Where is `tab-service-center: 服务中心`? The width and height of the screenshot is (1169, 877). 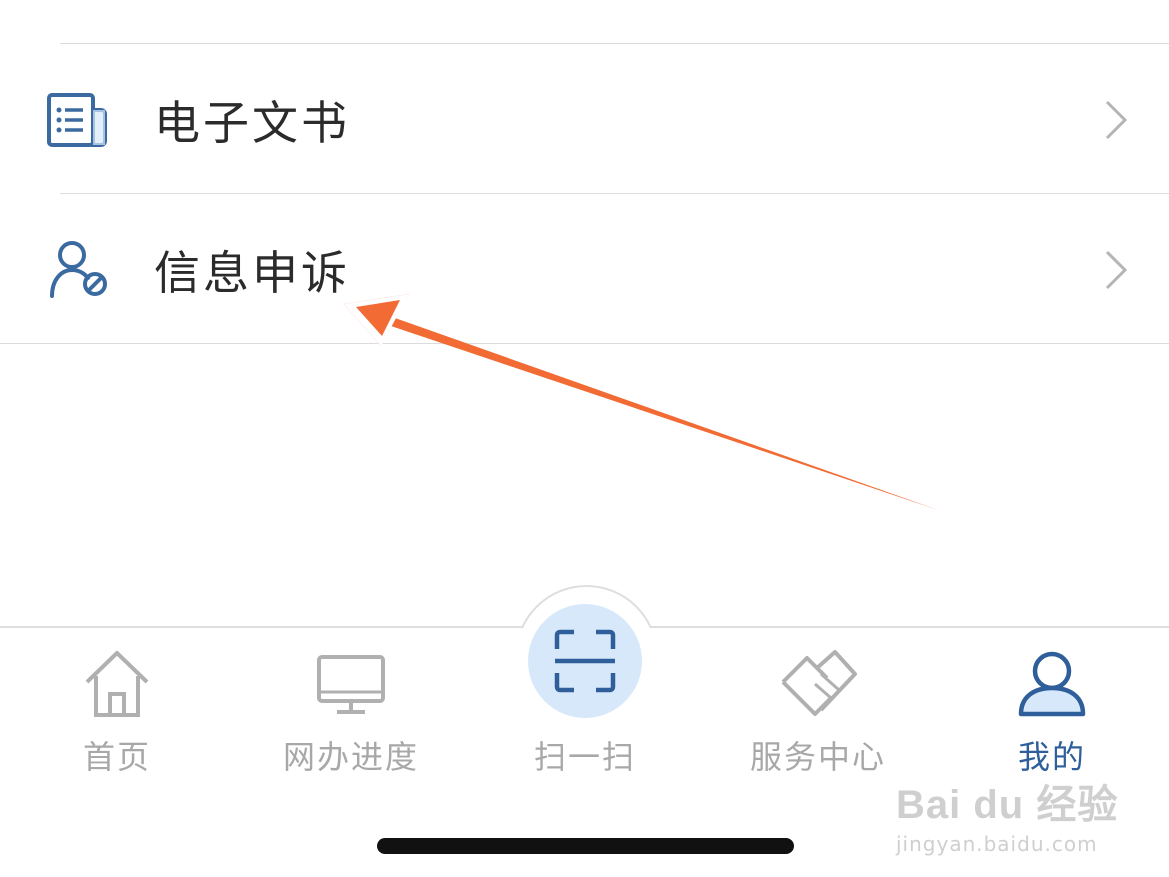
tab-service-center: 服务中心 is located at coordinates (818, 710).